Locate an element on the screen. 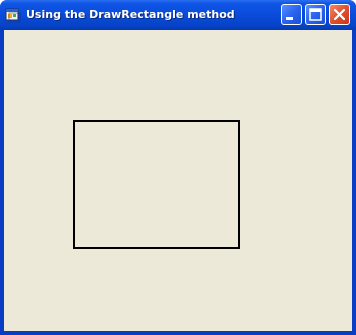 The width and height of the screenshot is (356, 335). title-bar: Using the DrawRectangle method is located at coordinates (178, 15).